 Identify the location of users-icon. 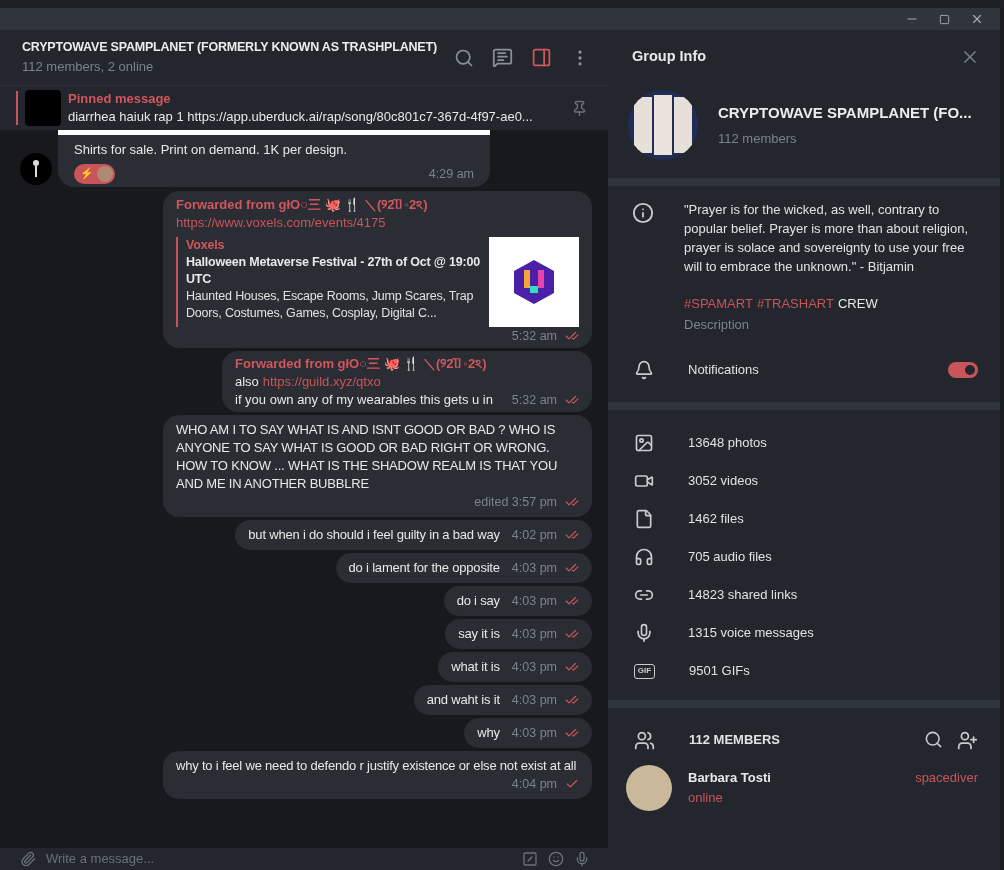
(644, 740).